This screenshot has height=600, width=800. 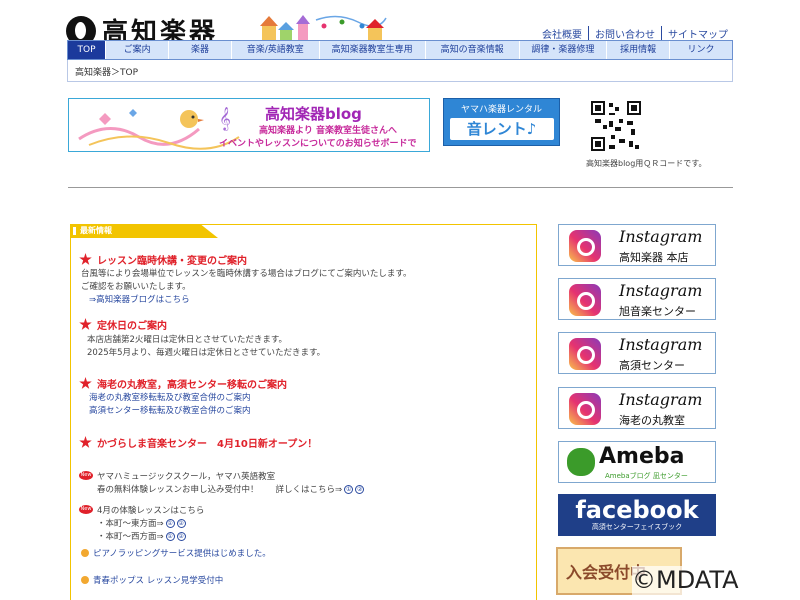 I want to click on nav-item-music-english-school: 音楽/英語教室, so click(x=274, y=50).